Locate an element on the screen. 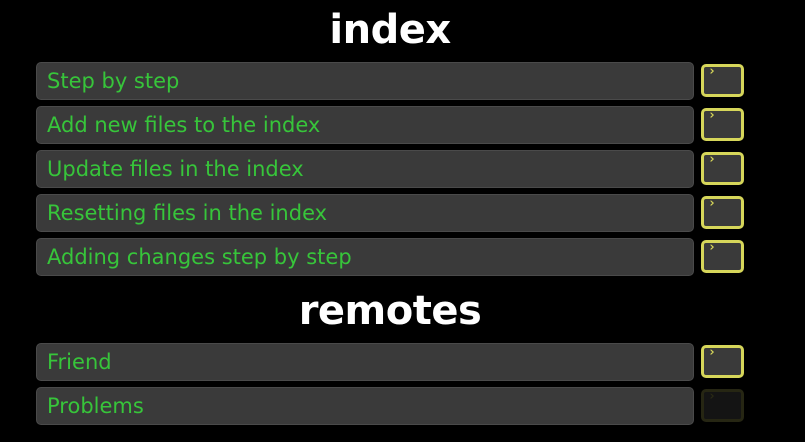 The width and height of the screenshot is (805, 442). level-row: Step by step › is located at coordinates (391, 82).